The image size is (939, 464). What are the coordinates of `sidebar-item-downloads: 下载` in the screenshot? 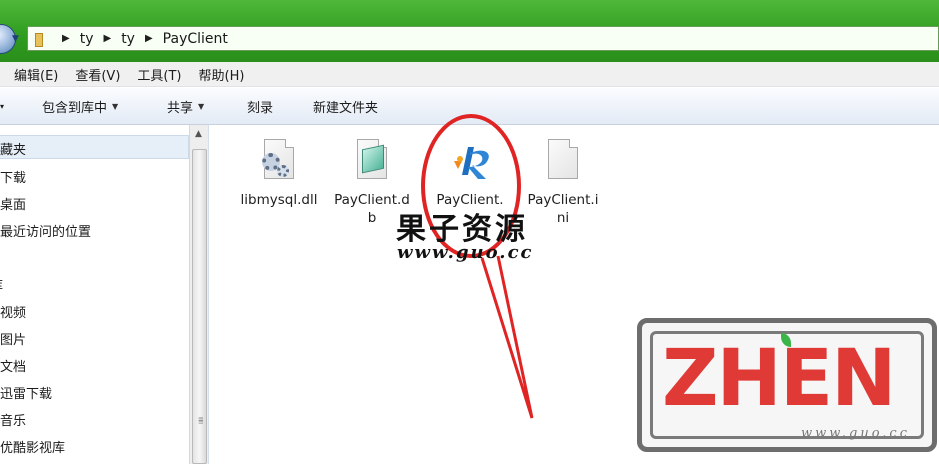 It's located at (13, 176).